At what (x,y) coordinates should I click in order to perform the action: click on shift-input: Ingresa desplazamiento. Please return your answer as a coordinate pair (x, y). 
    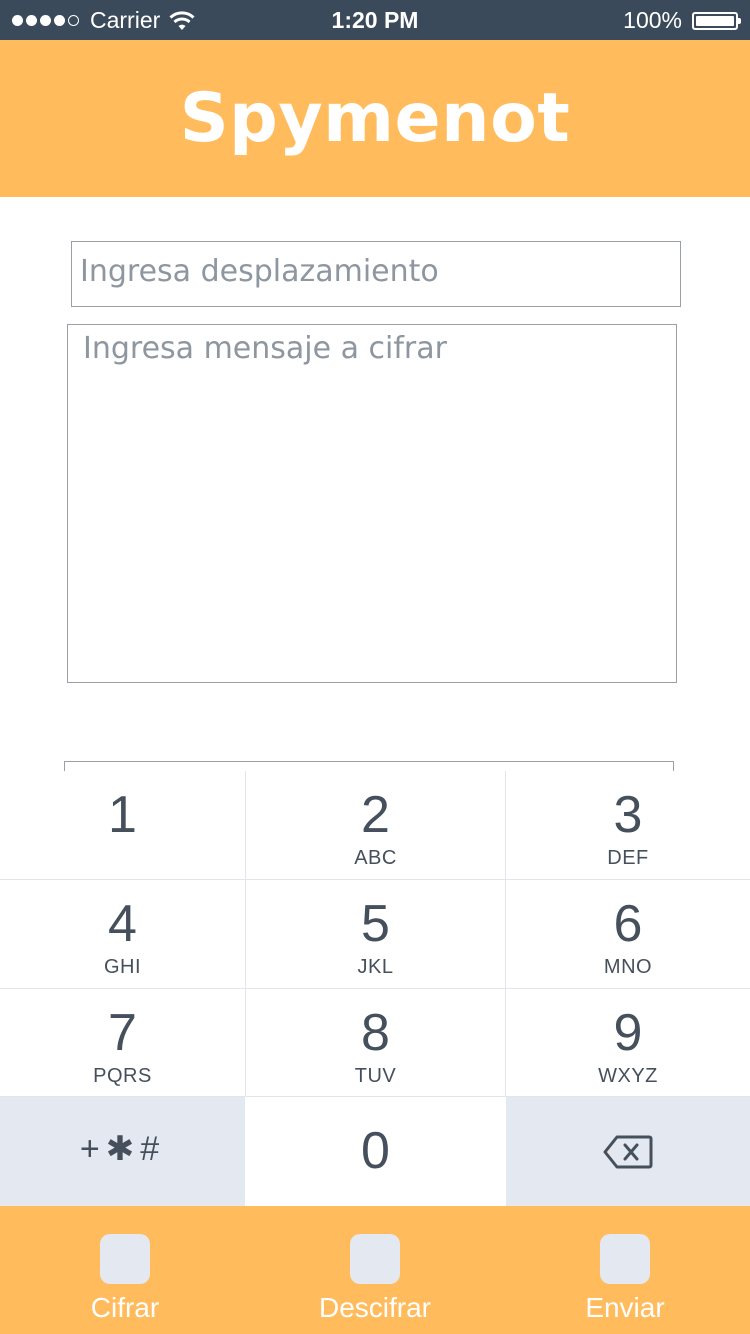
    Looking at the image, I should click on (376, 274).